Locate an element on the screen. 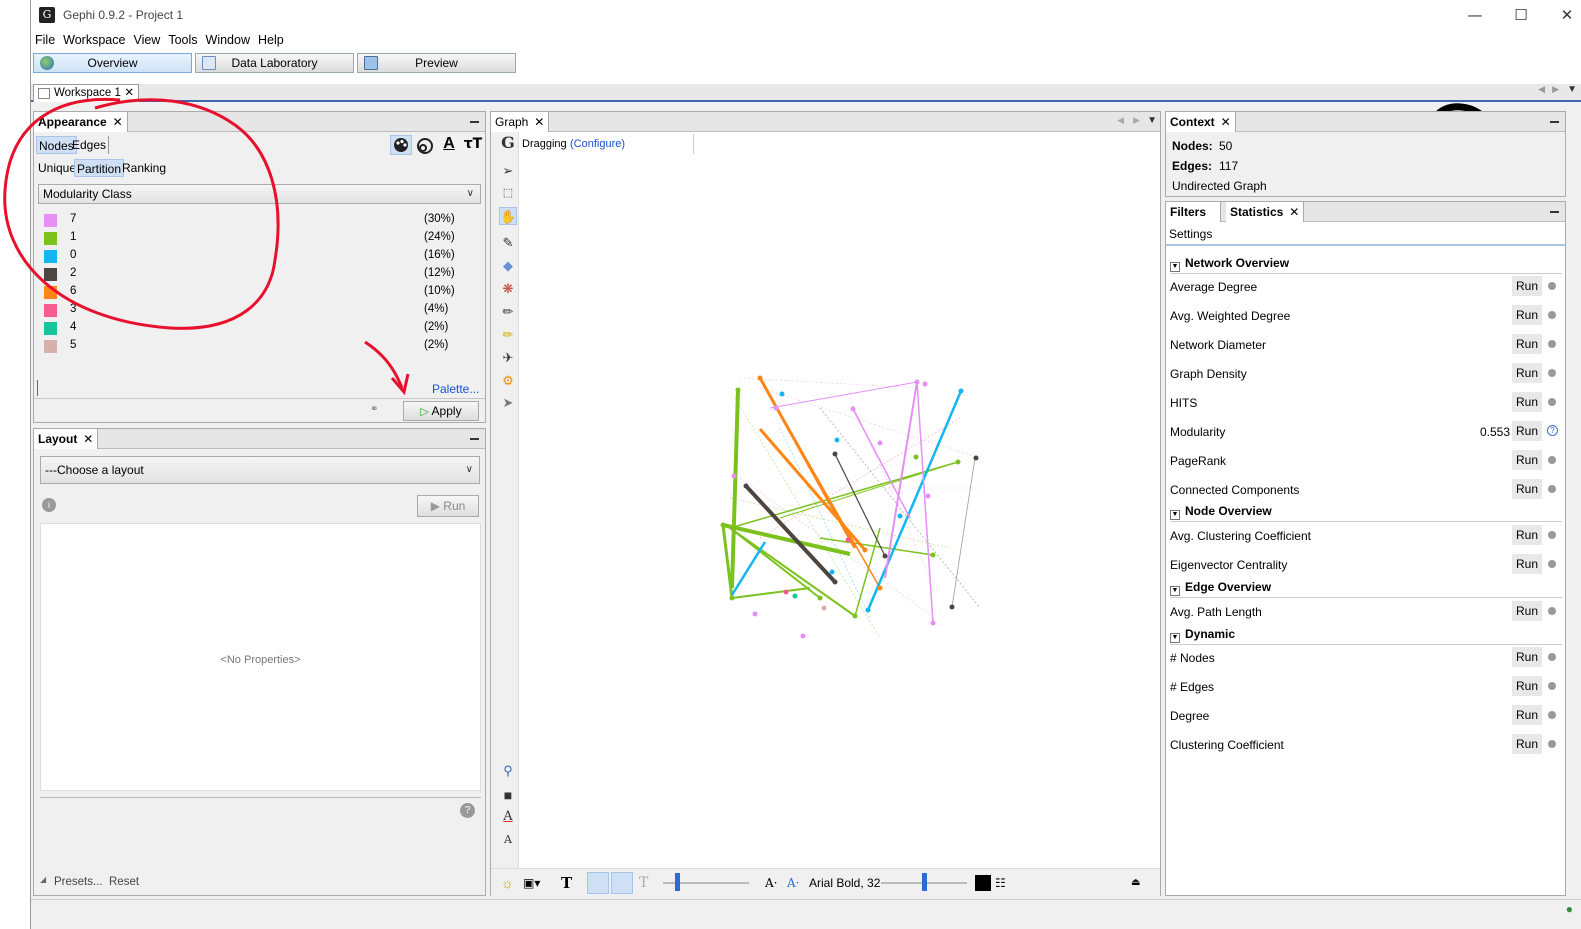  tab-context: Context ✕ is located at coordinates (1201, 122).